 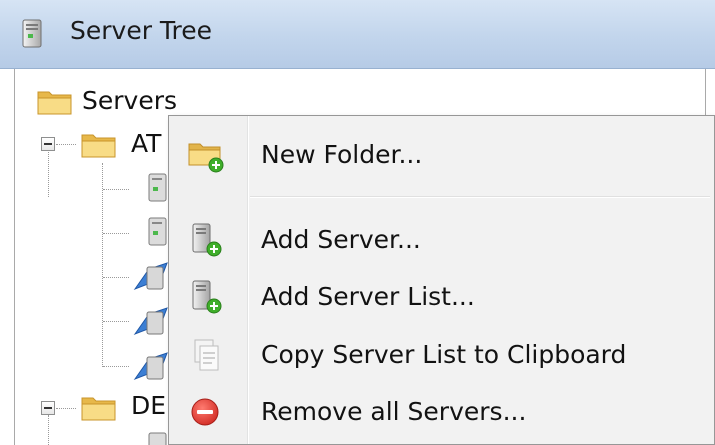 What do you see at coordinates (480, 197) in the screenshot?
I see `menu-separator` at bounding box center [480, 197].